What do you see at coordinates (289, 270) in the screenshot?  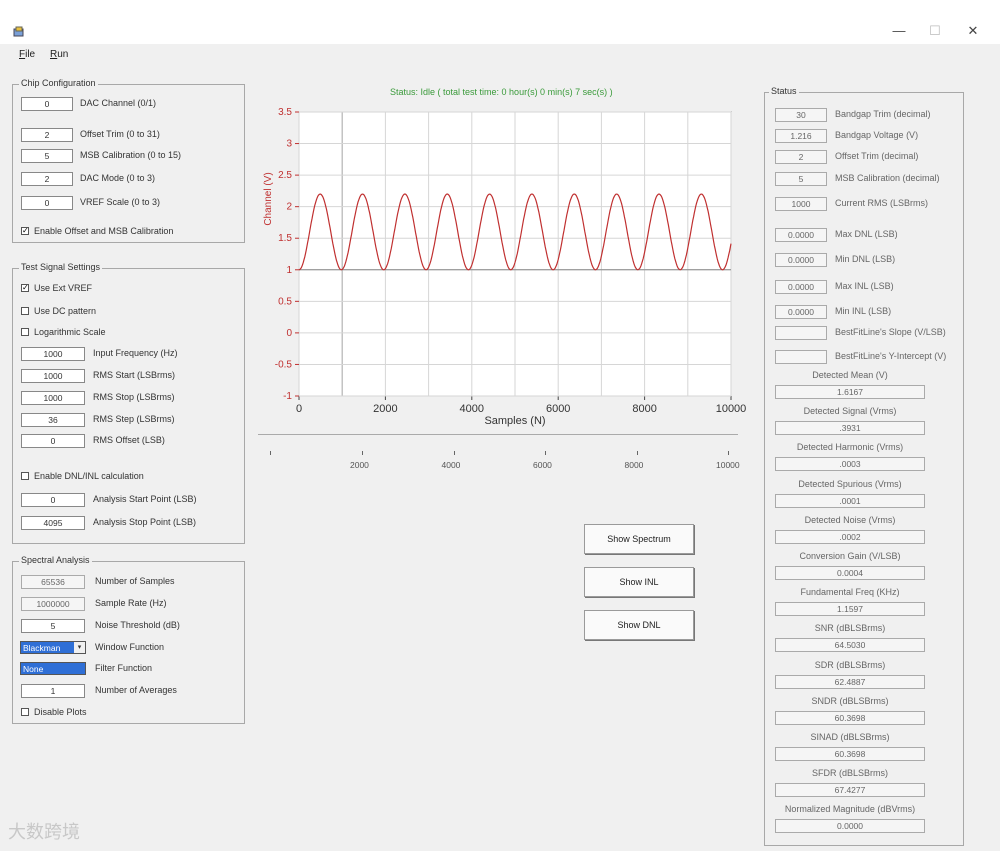 I see `y-tick-label: 1` at bounding box center [289, 270].